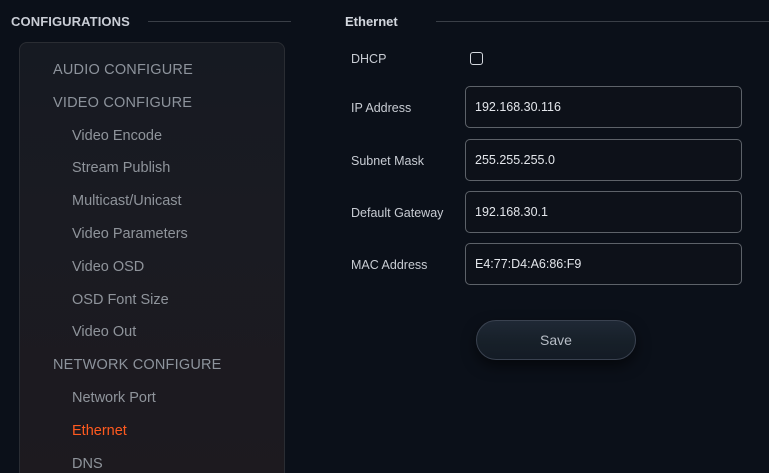  What do you see at coordinates (140, 267) in the screenshot?
I see `menu-item-video-osd: Video OSD` at bounding box center [140, 267].